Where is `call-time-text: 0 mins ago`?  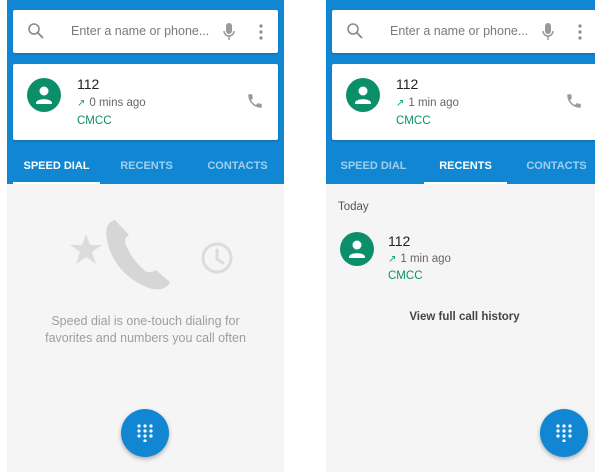 call-time-text: 0 mins ago is located at coordinates (117, 103).